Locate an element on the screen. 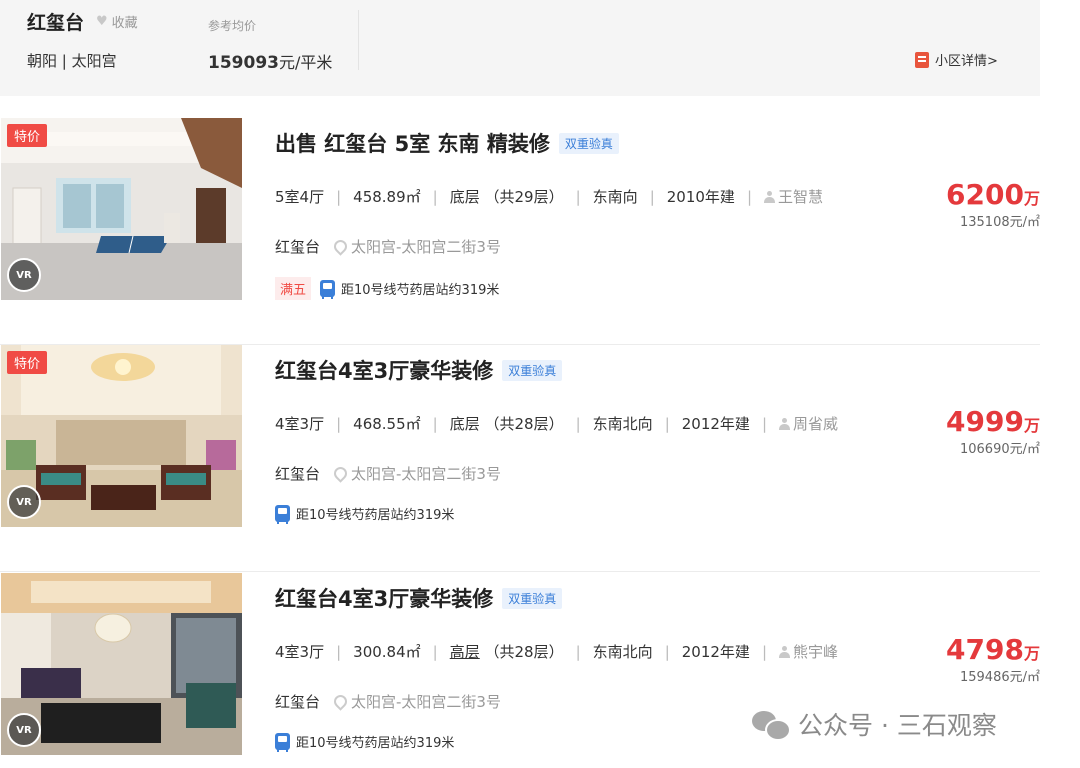 This screenshot has width=1080, height=768. floor-level: 高层 is located at coordinates (465, 651).